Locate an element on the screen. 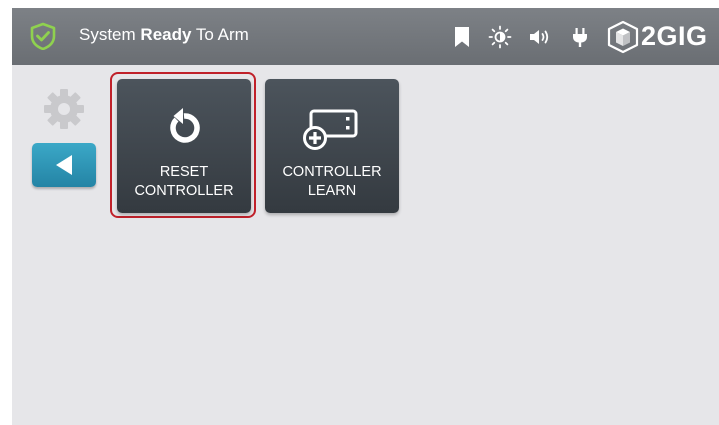  tile-label-line1: CONTROLLER is located at coordinates (332, 172).